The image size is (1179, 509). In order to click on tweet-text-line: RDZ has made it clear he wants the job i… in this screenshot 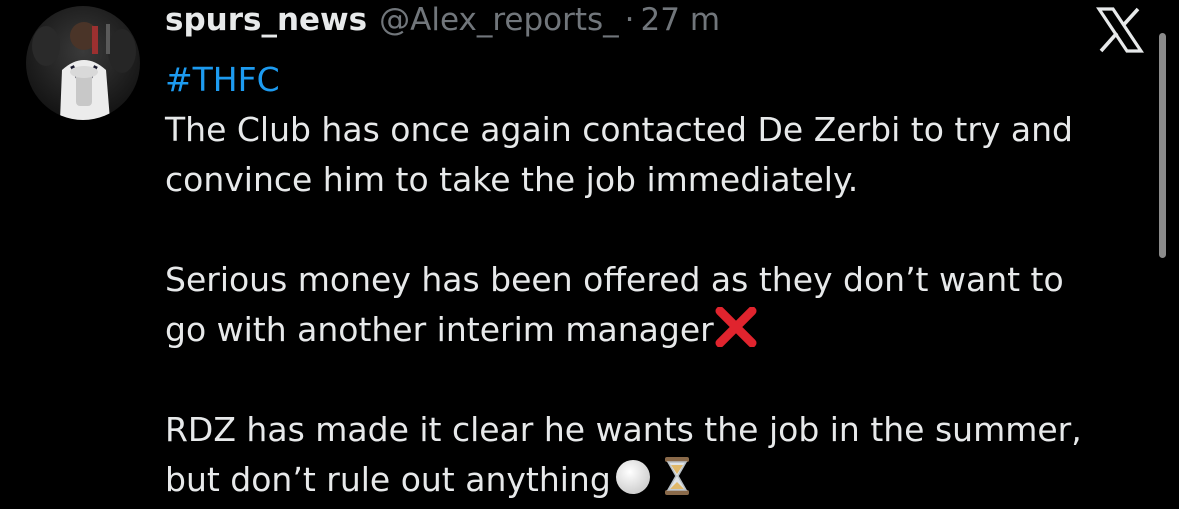, I will do `click(623, 429)`.